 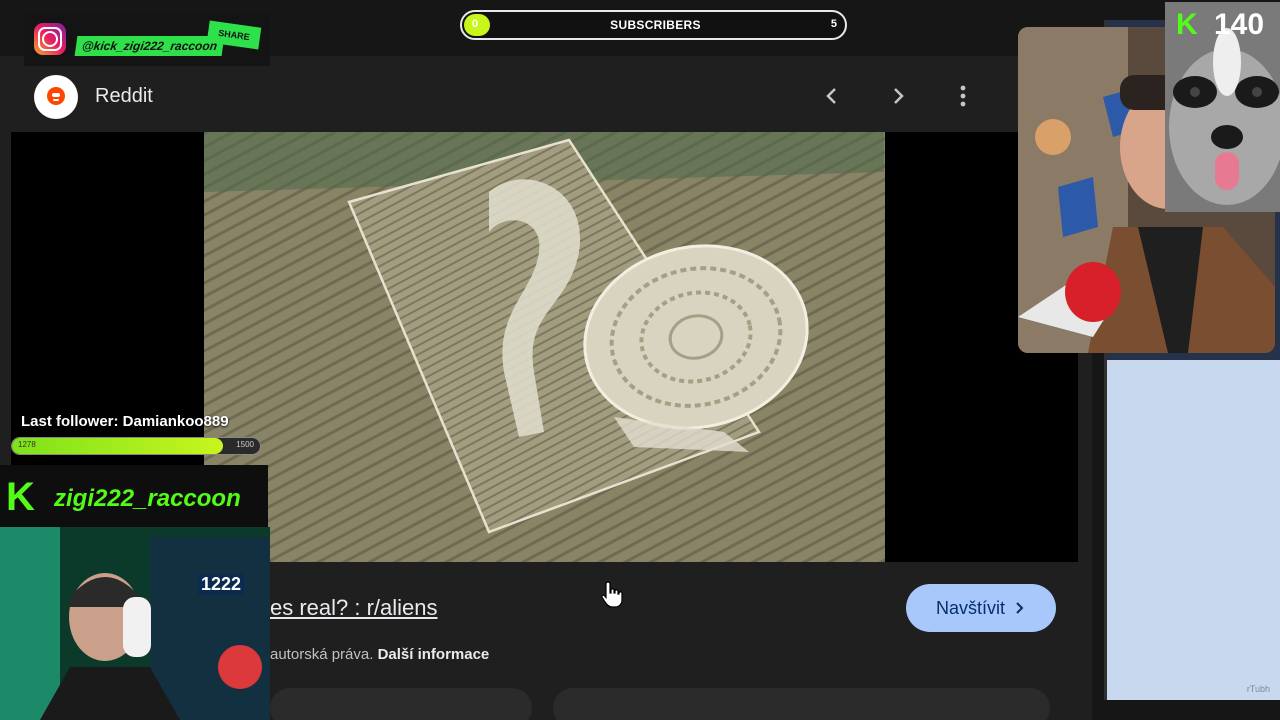 I want to click on related-button-right, so click(x=801, y=704).